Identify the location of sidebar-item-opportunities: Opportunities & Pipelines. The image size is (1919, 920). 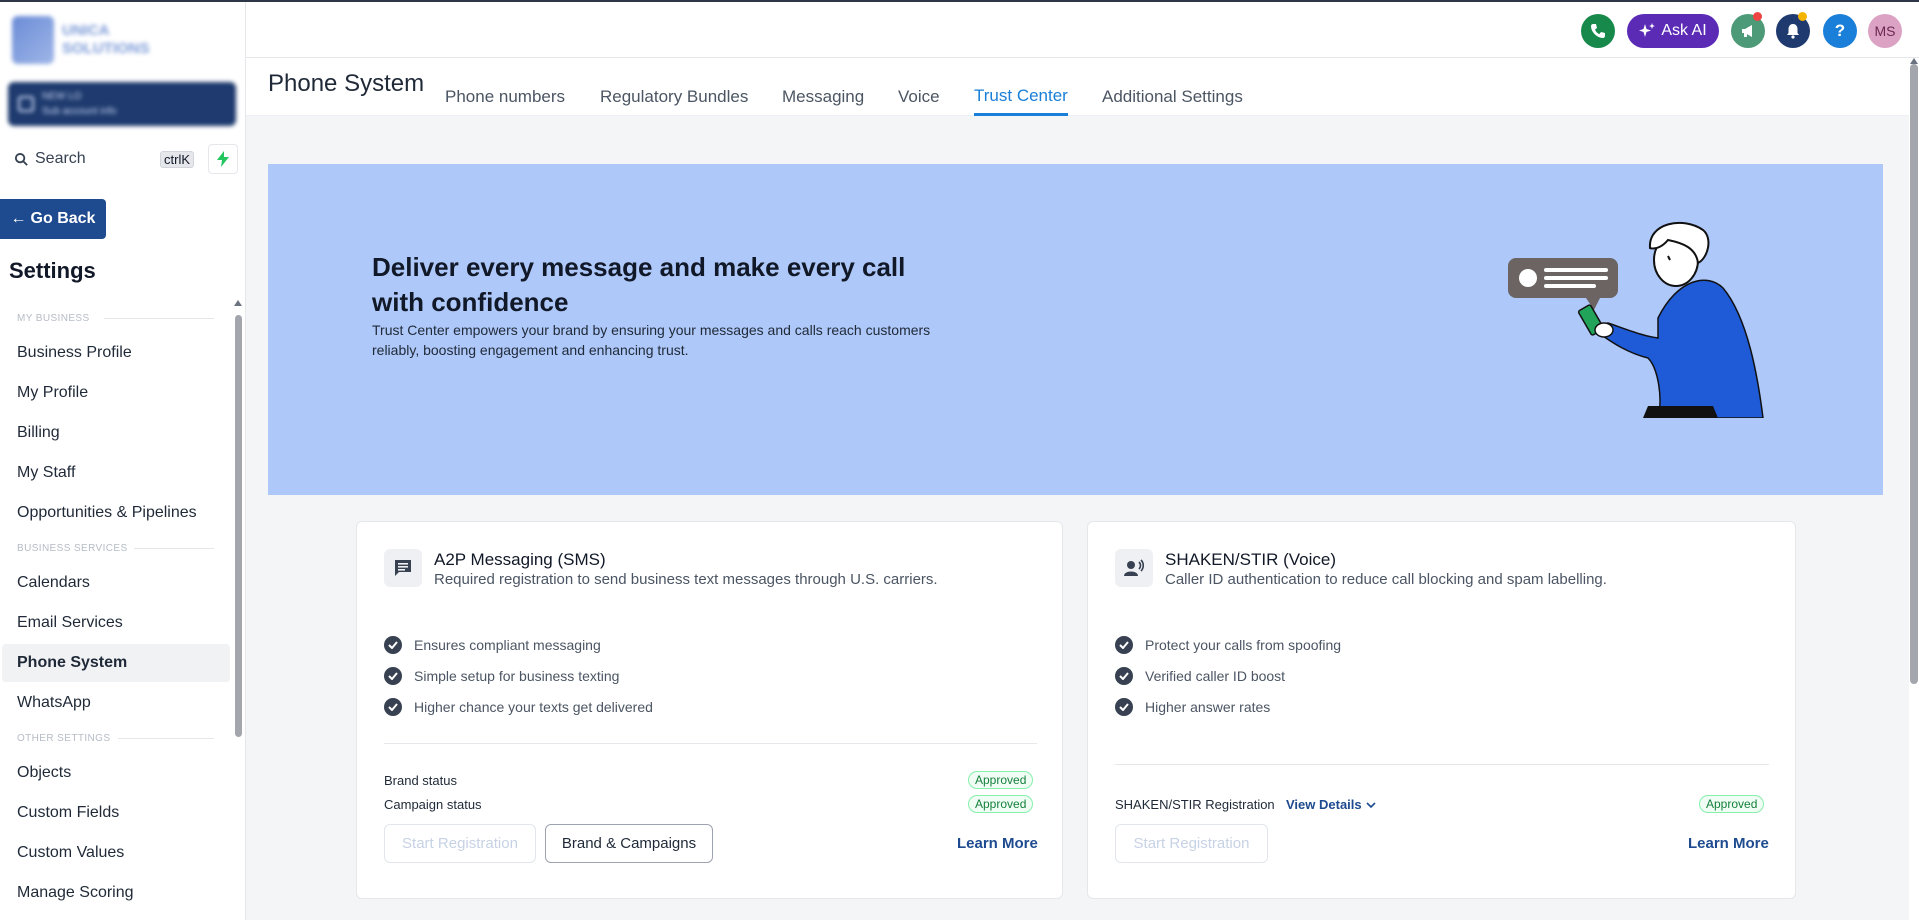
(116, 513).